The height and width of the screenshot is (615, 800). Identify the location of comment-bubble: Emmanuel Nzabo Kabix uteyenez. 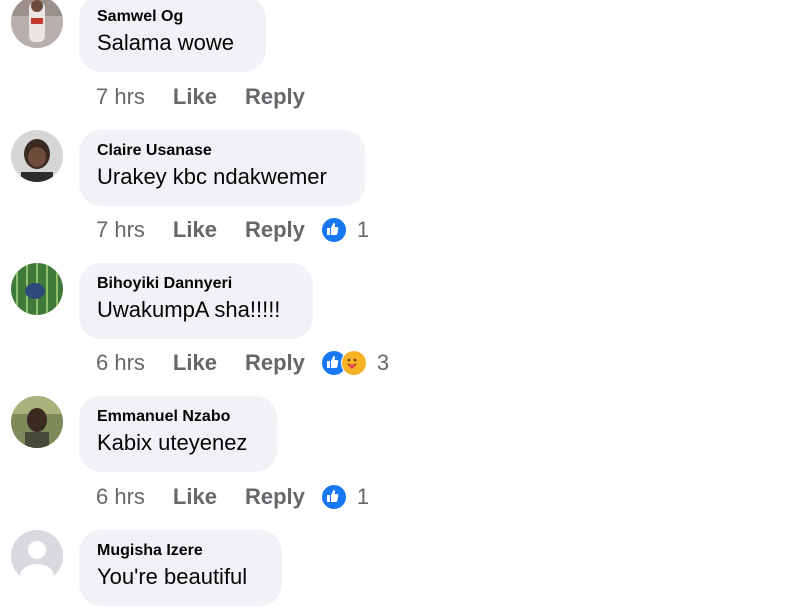
(178, 434).